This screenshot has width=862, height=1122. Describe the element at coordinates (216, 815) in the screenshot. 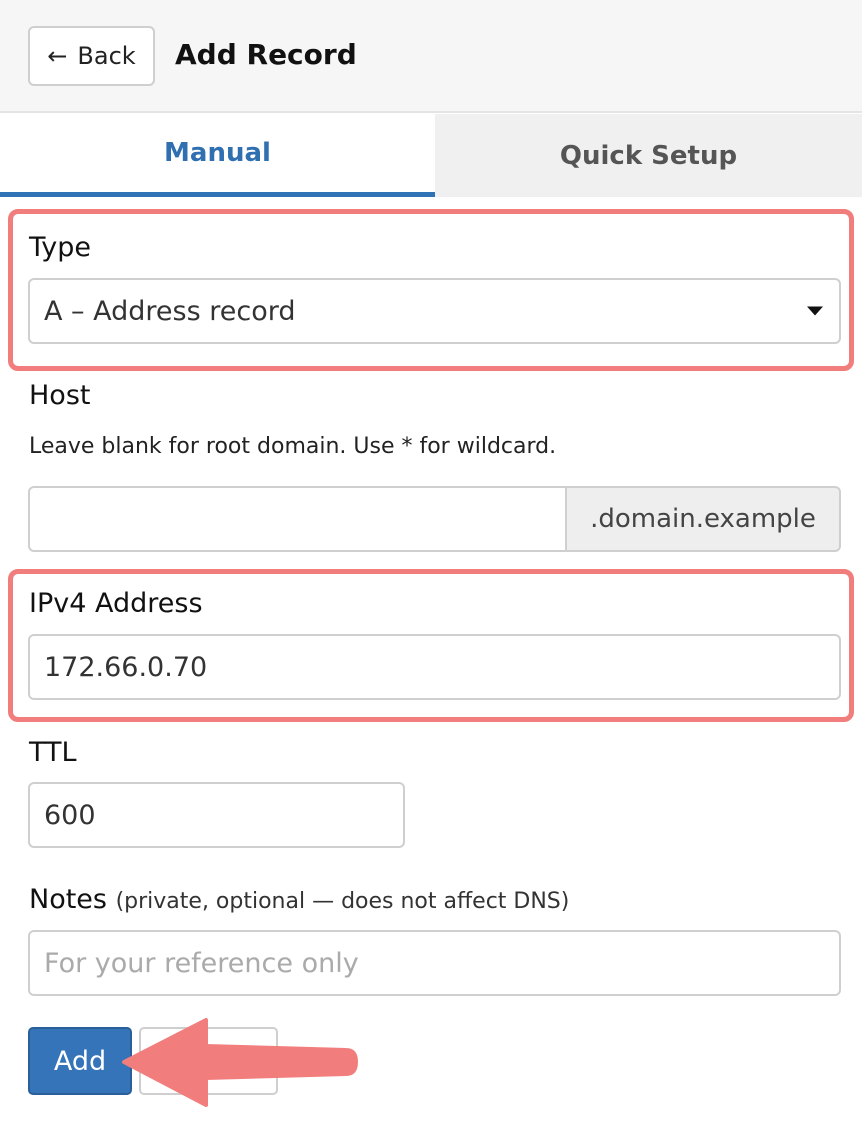

I see `ttl-input: 600` at that location.